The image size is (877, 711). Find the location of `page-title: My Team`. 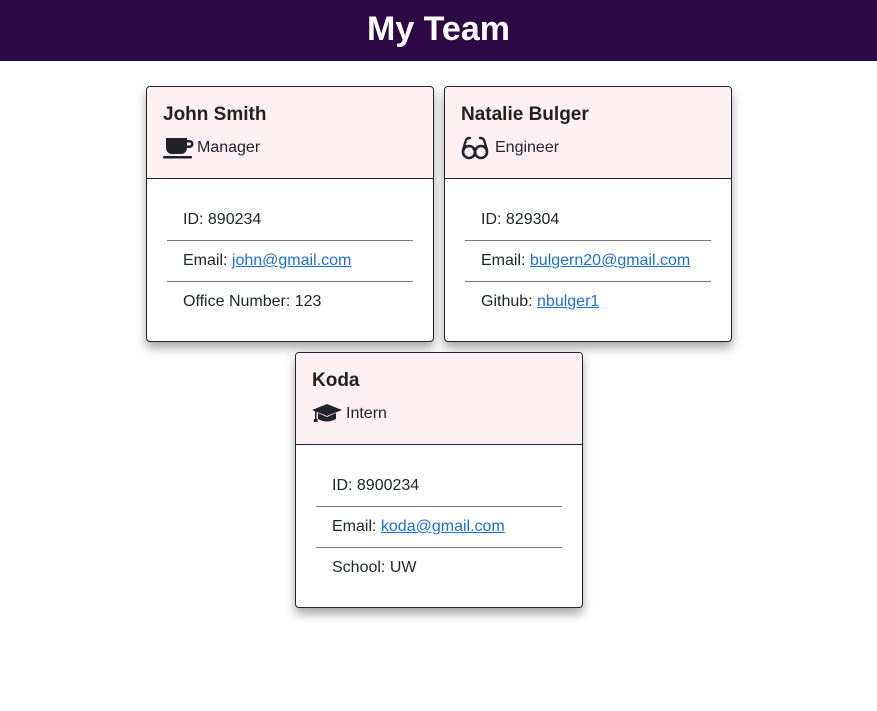

page-title: My Team is located at coordinates (438, 28).